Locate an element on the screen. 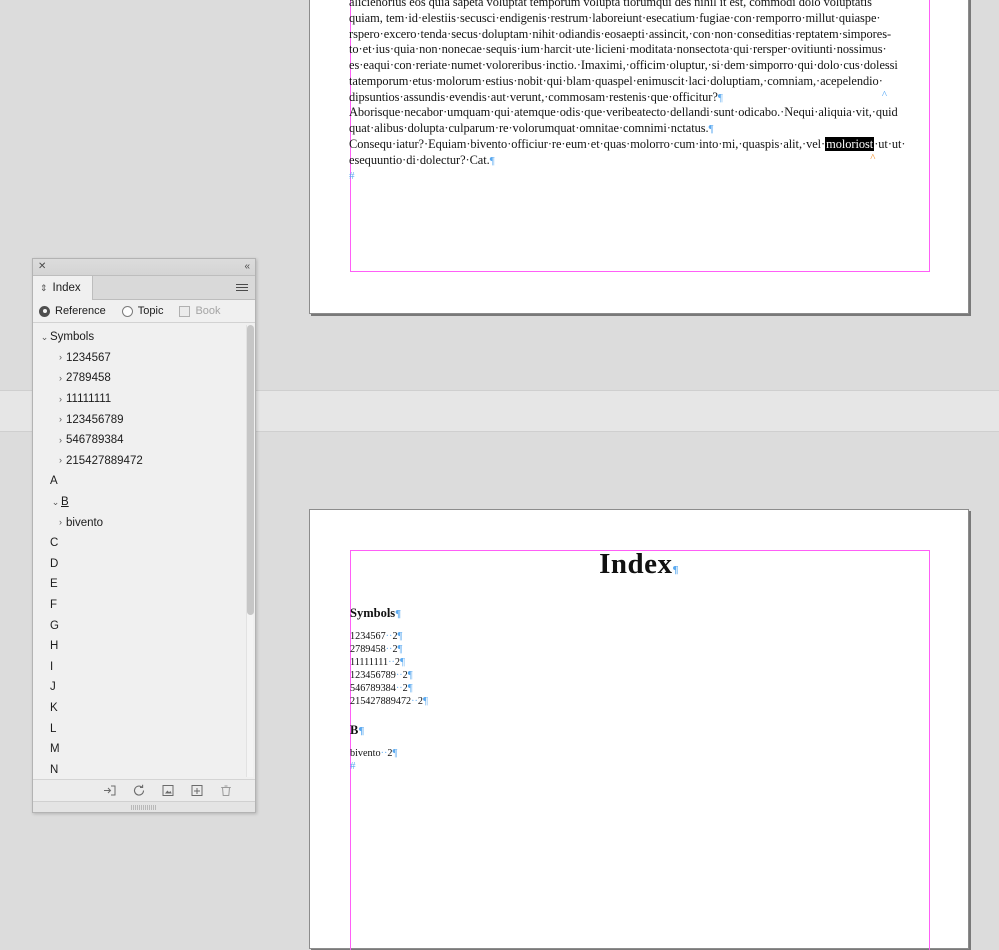  panel-scrollbar is located at coordinates (250, 551).